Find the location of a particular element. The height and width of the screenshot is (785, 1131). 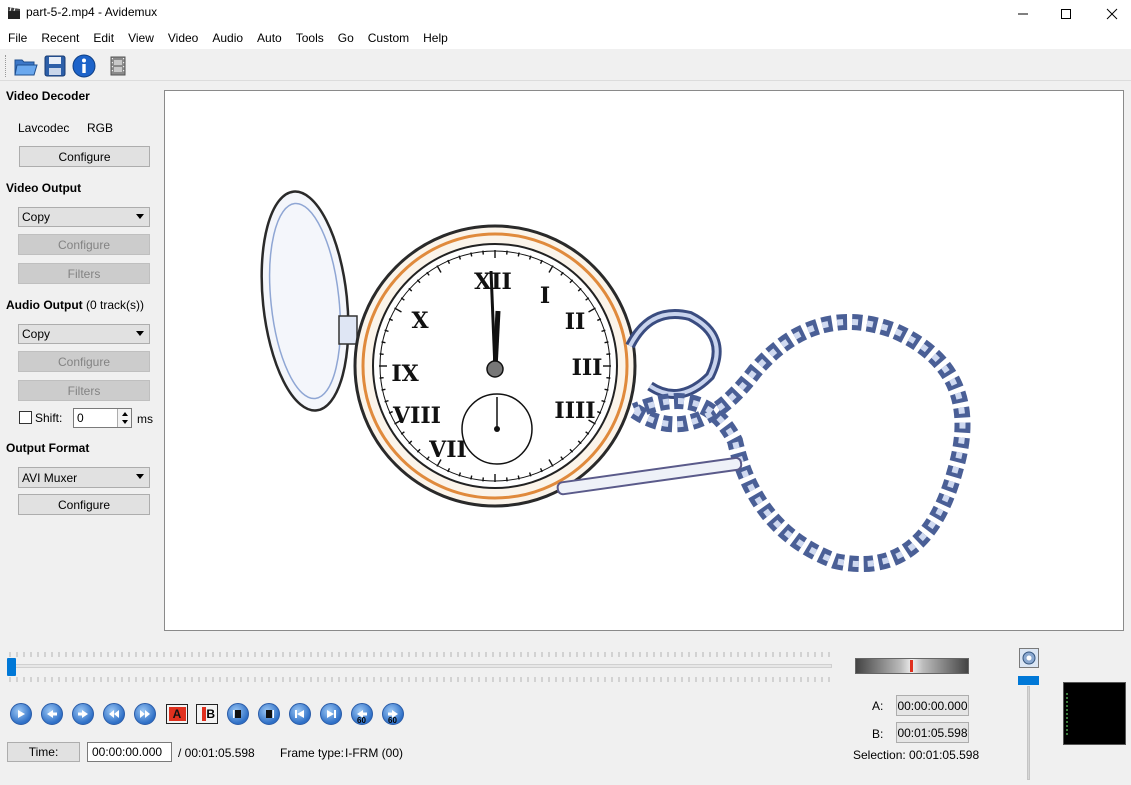

close-button is located at coordinates (1110, 13).